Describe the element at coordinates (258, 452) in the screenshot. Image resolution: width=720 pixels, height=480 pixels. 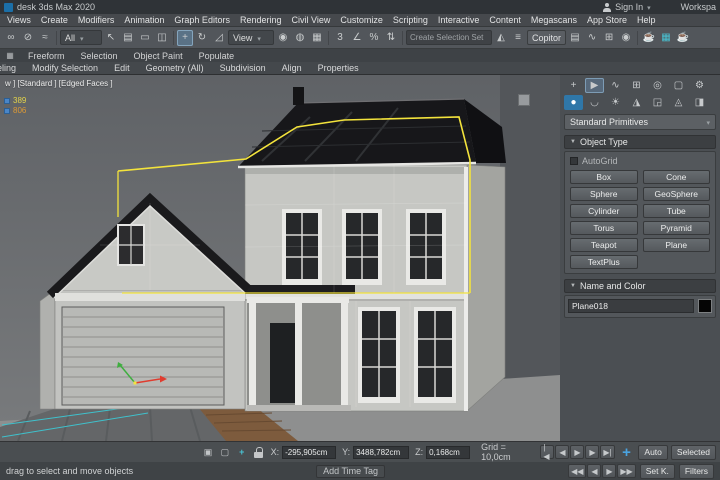
I see `selection-lock-toggle-icon` at that location.